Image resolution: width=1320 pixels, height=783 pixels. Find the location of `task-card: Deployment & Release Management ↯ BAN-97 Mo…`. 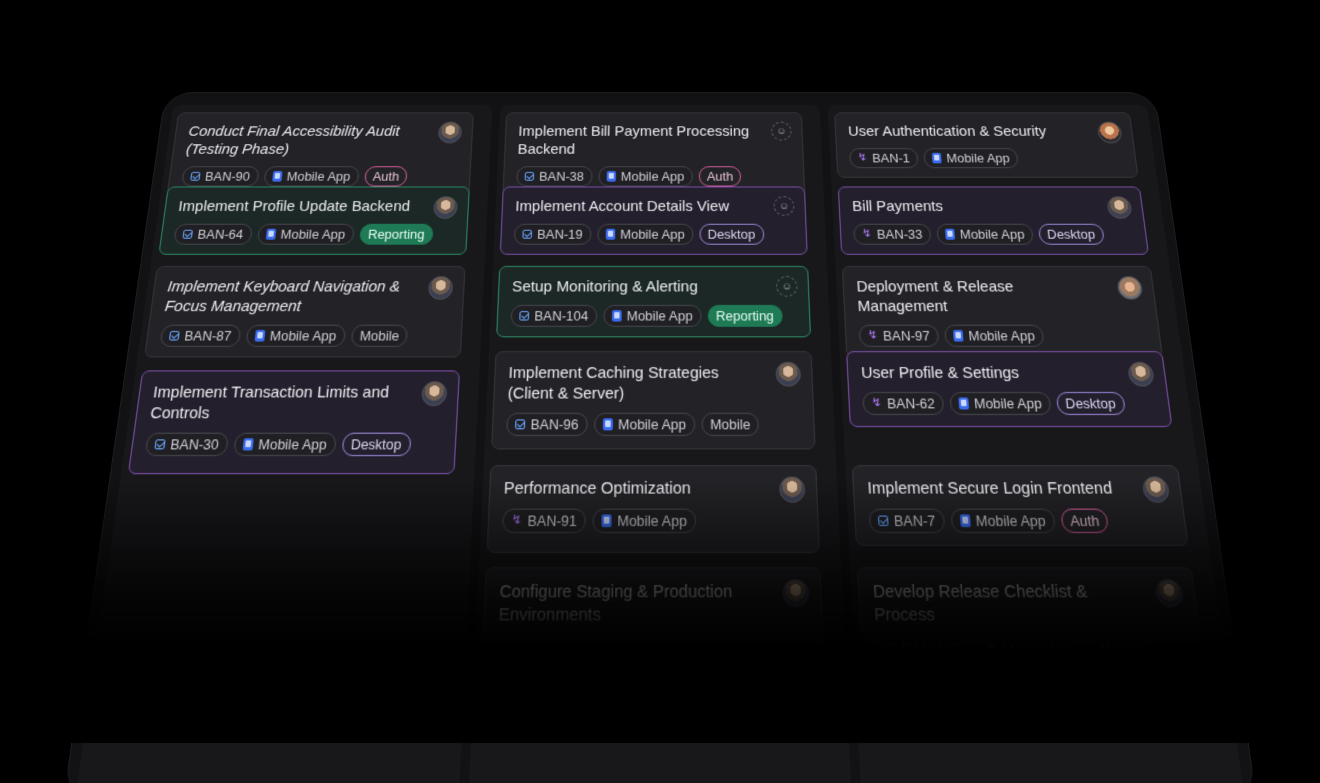

task-card: Deployment & Release Management ↯ BAN-97 Mo… is located at coordinates (1002, 311).